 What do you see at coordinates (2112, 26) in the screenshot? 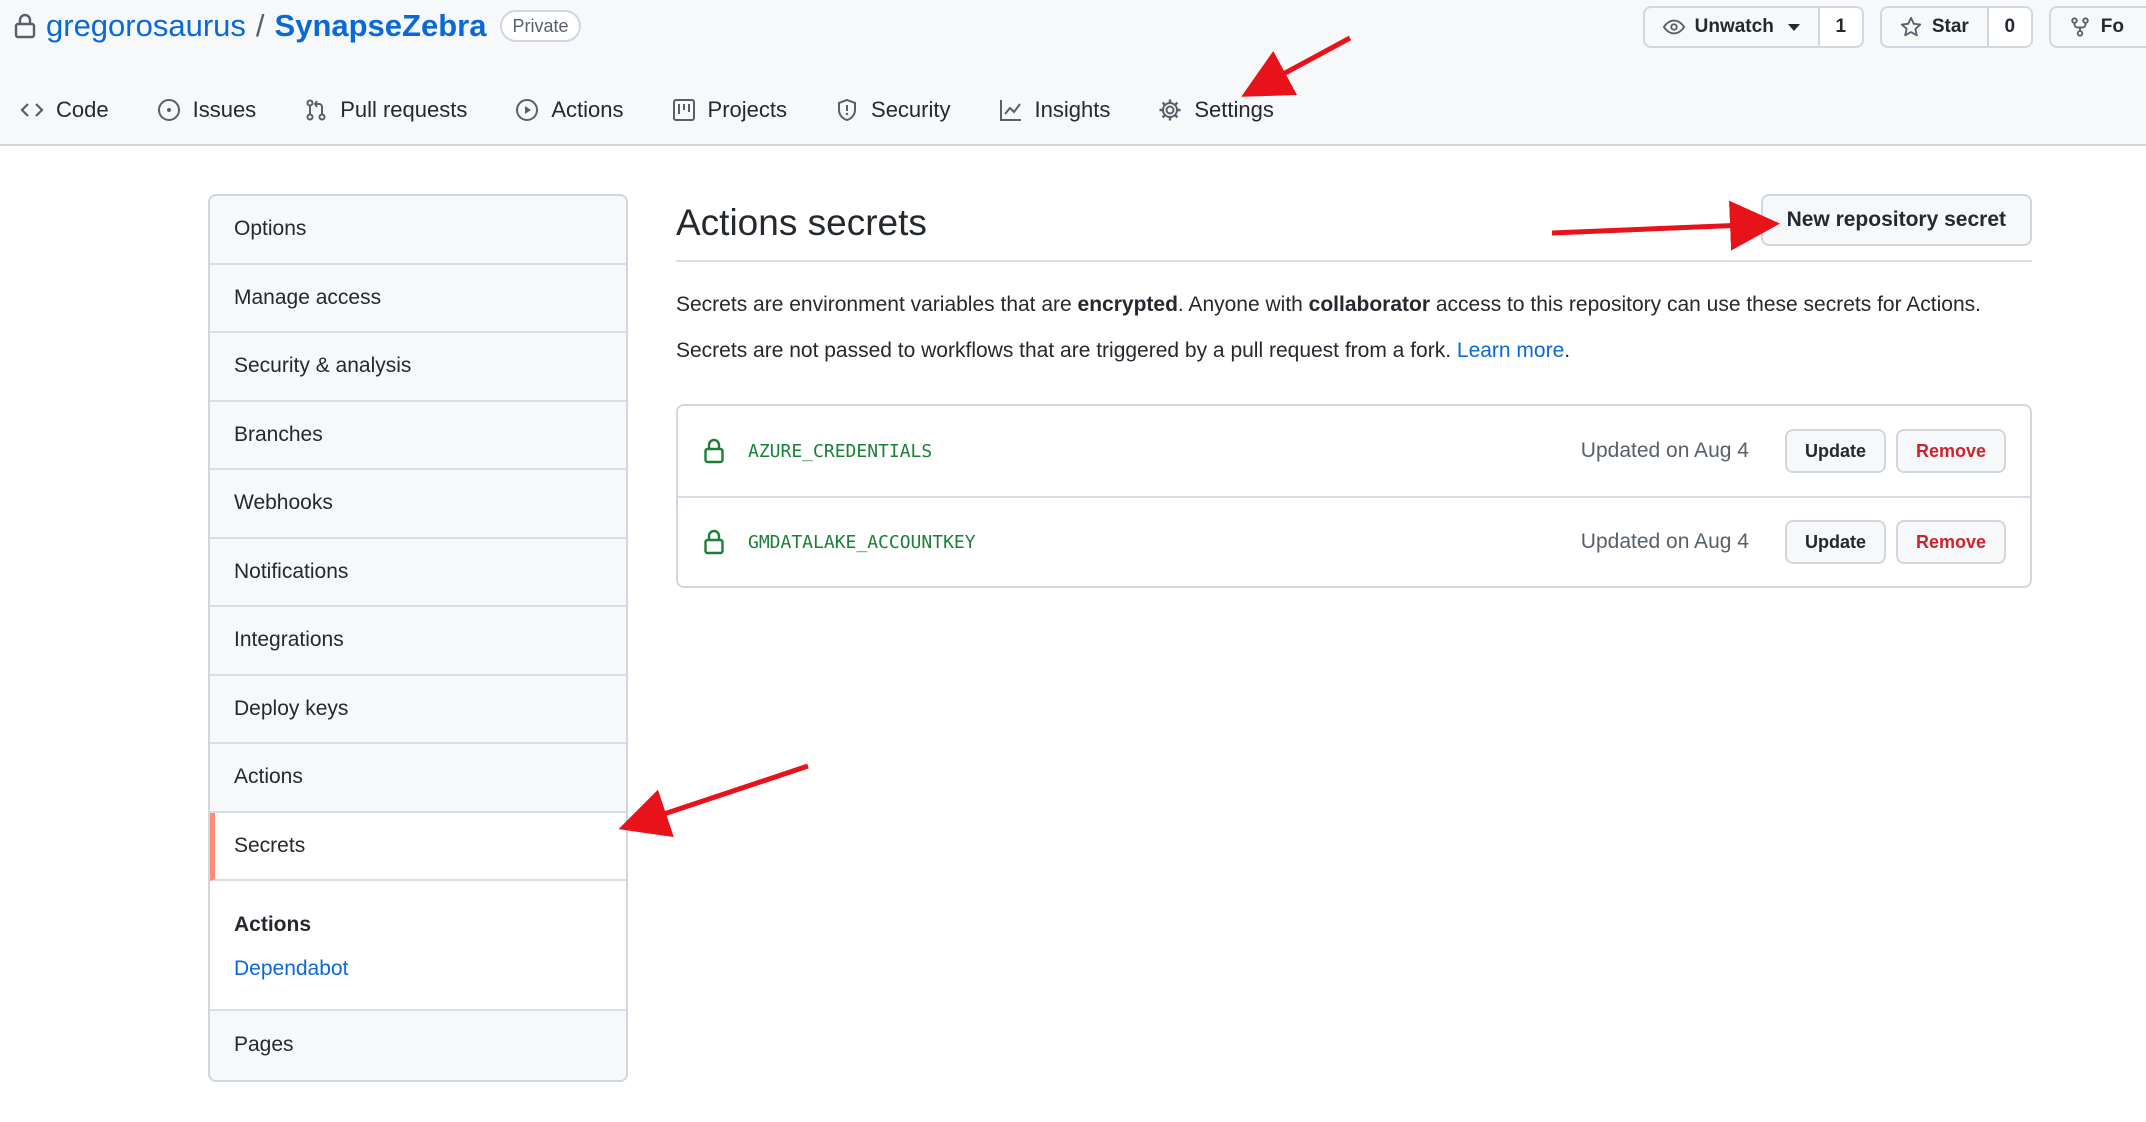
I see `fork-label: Fo` at bounding box center [2112, 26].